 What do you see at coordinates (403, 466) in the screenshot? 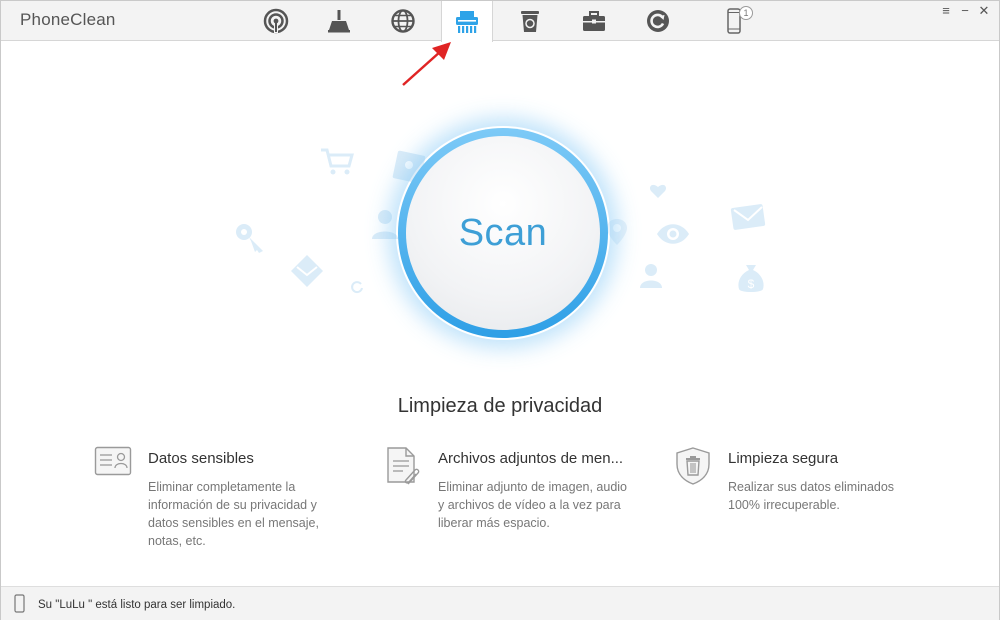
I see `attachment-document-icon` at bounding box center [403, 466].